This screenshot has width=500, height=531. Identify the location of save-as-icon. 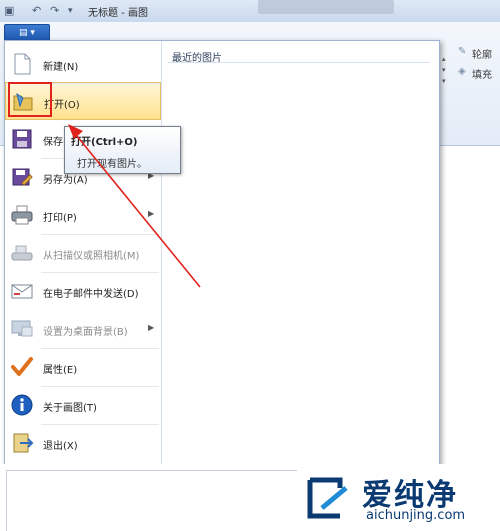
(22, 177).